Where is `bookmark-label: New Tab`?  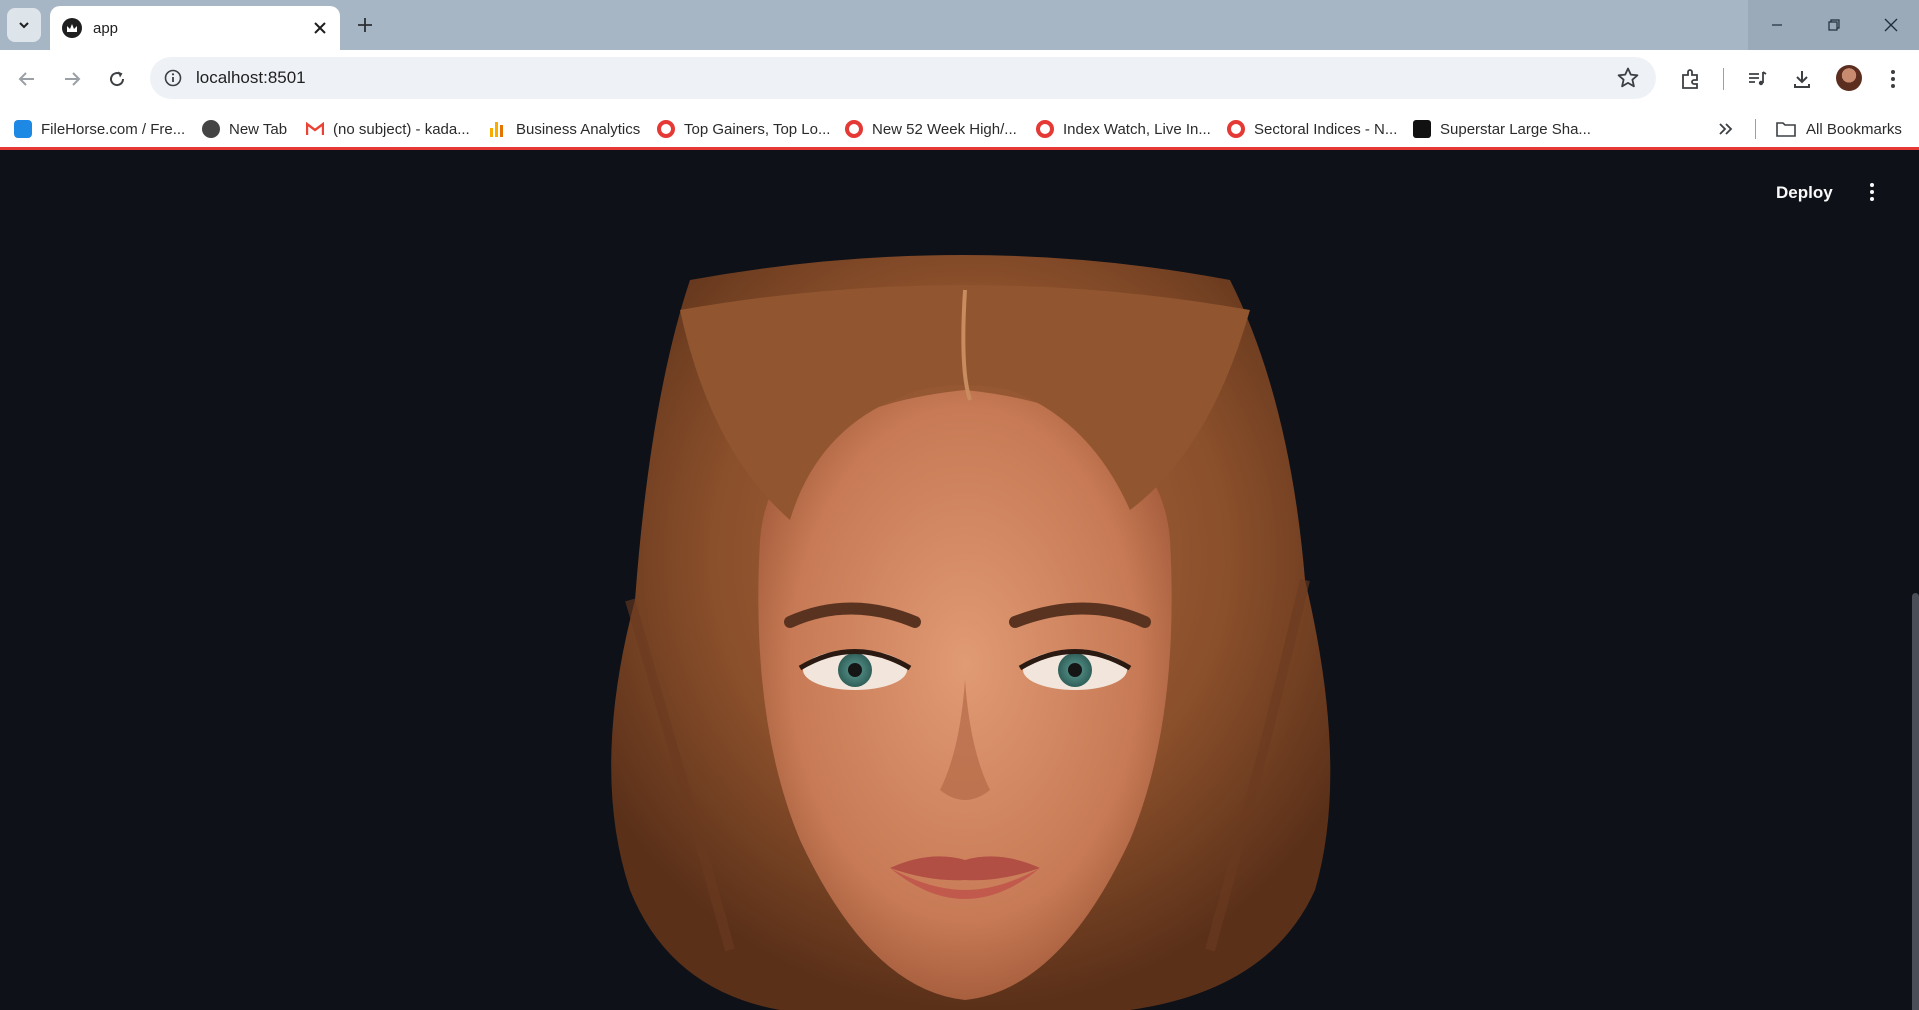
bookmark-label: New Tab is located at coordinates (258, 129).